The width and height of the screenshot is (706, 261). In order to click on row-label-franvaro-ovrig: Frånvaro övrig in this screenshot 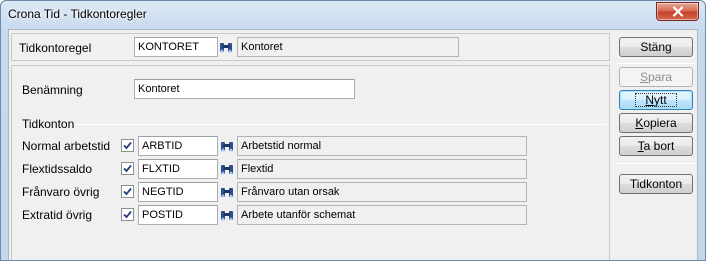, I will do `click(61, 192)`.